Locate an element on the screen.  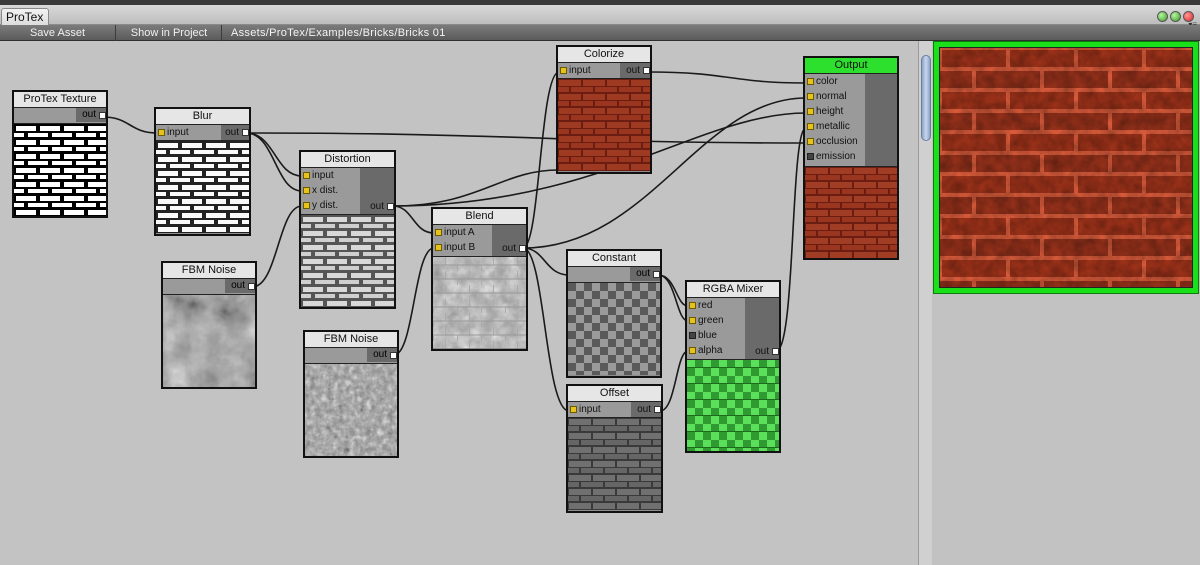
input-port-a: input A is located at coordinates (462, 232).